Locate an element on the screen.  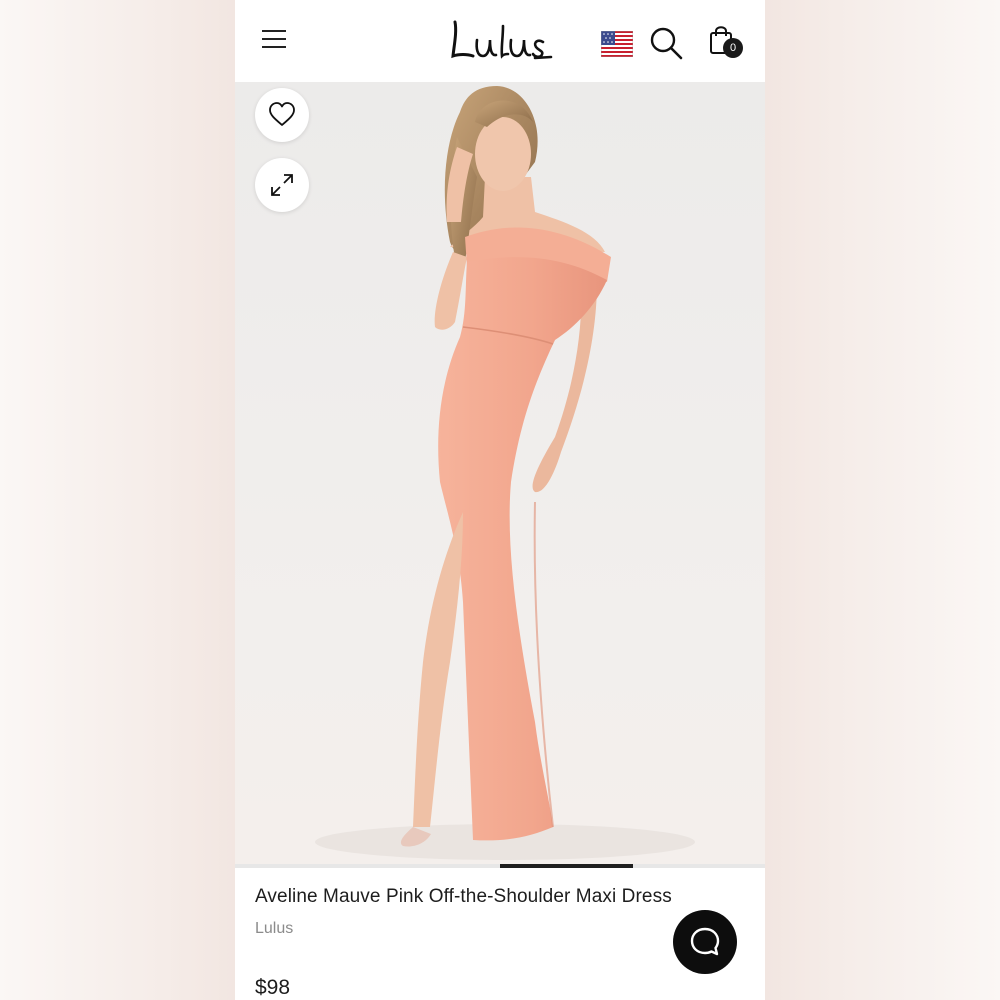
cart-count-badge: 0 is located at coordinates (733, 48).